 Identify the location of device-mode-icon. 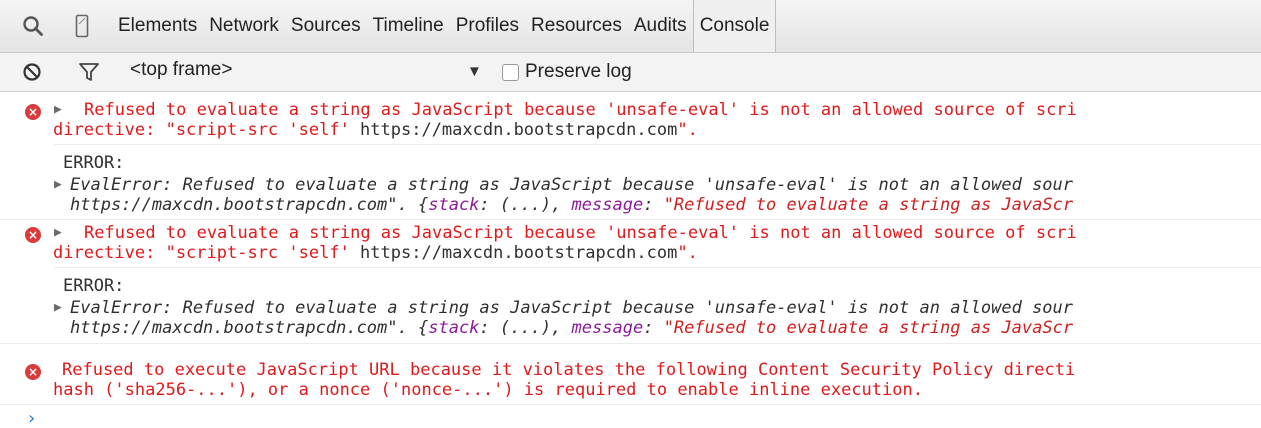
(82, 26).